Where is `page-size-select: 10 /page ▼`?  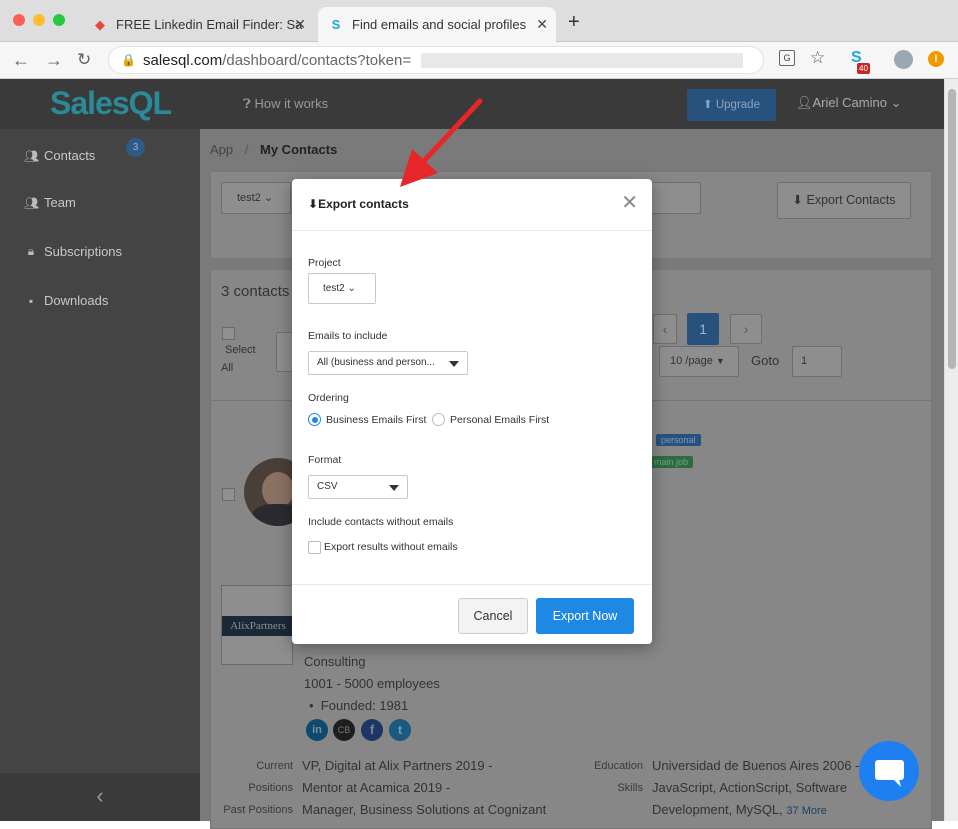
page-size-select: 10 /page ▼ is located at coordinates (699, 361).